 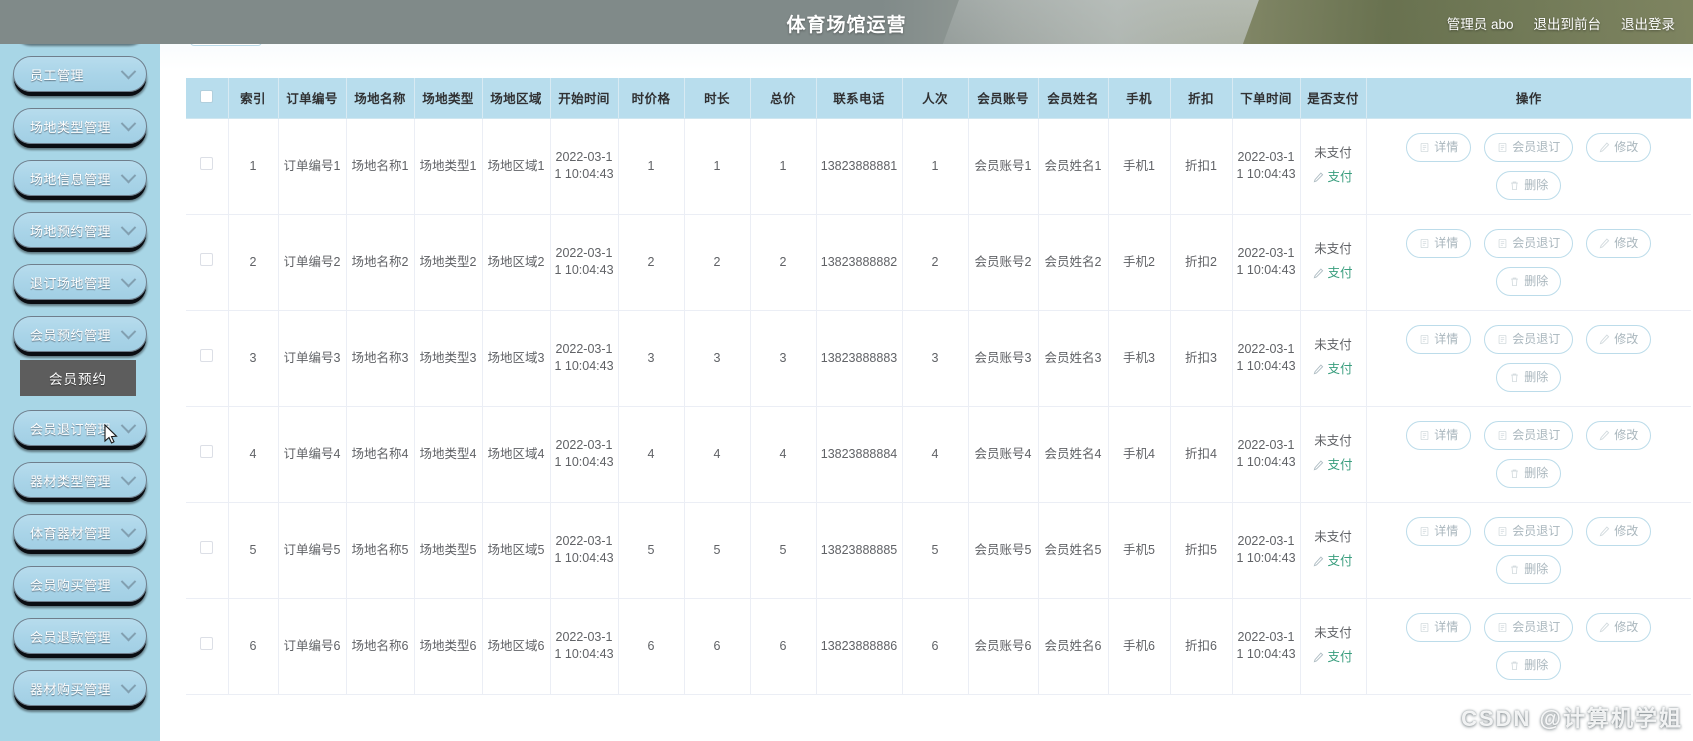 What do you see at coordinates (80, 584) in the screenshot?
I see `sidebar-item-10: 会员购买管理` at bounding box center [80, 584].